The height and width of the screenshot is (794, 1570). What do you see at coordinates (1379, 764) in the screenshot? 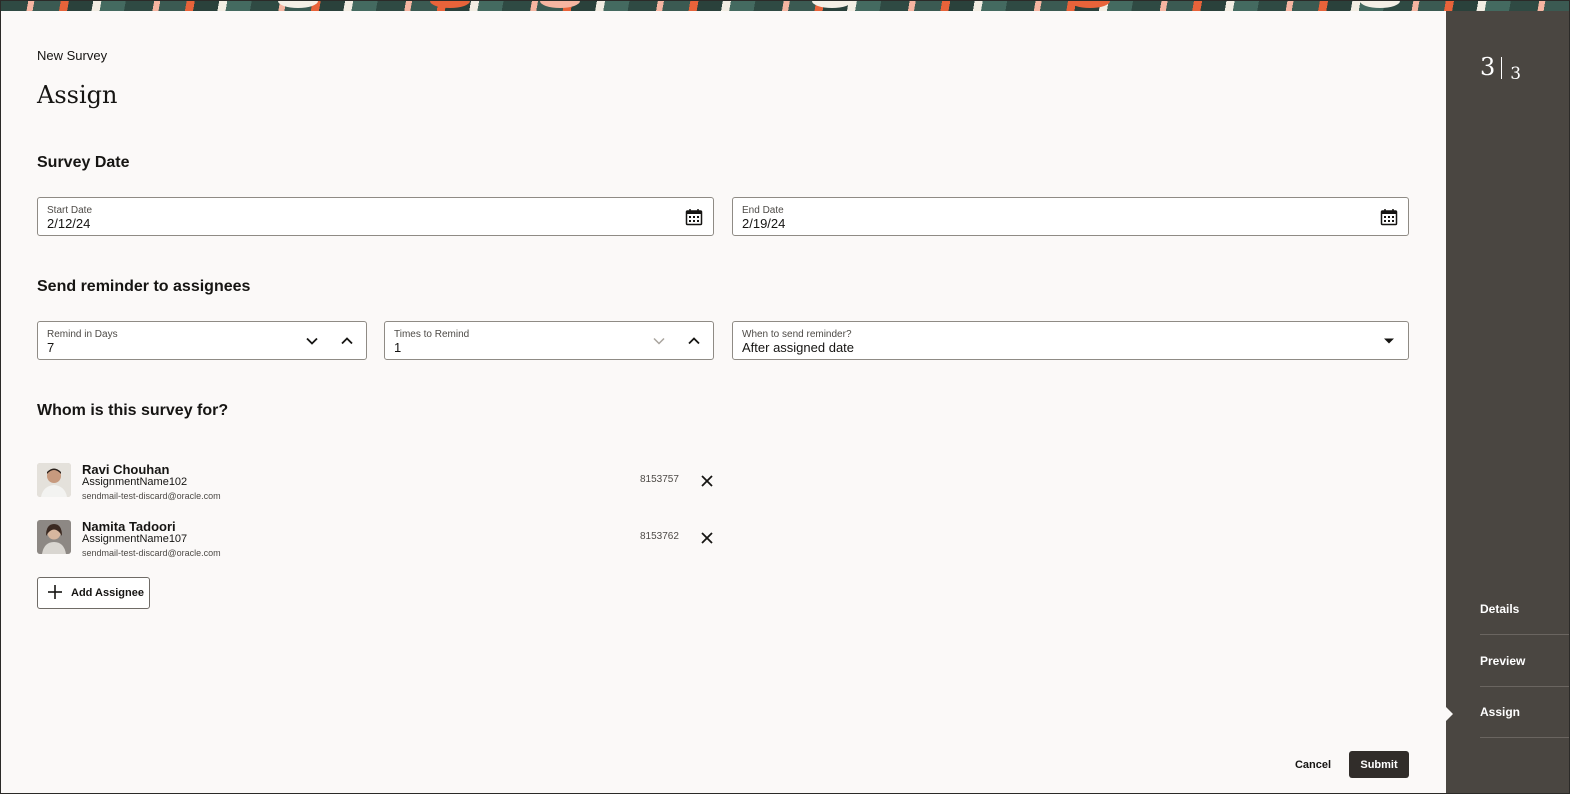
I see `submit-button: Submit` at bounding box center [1379, 764].